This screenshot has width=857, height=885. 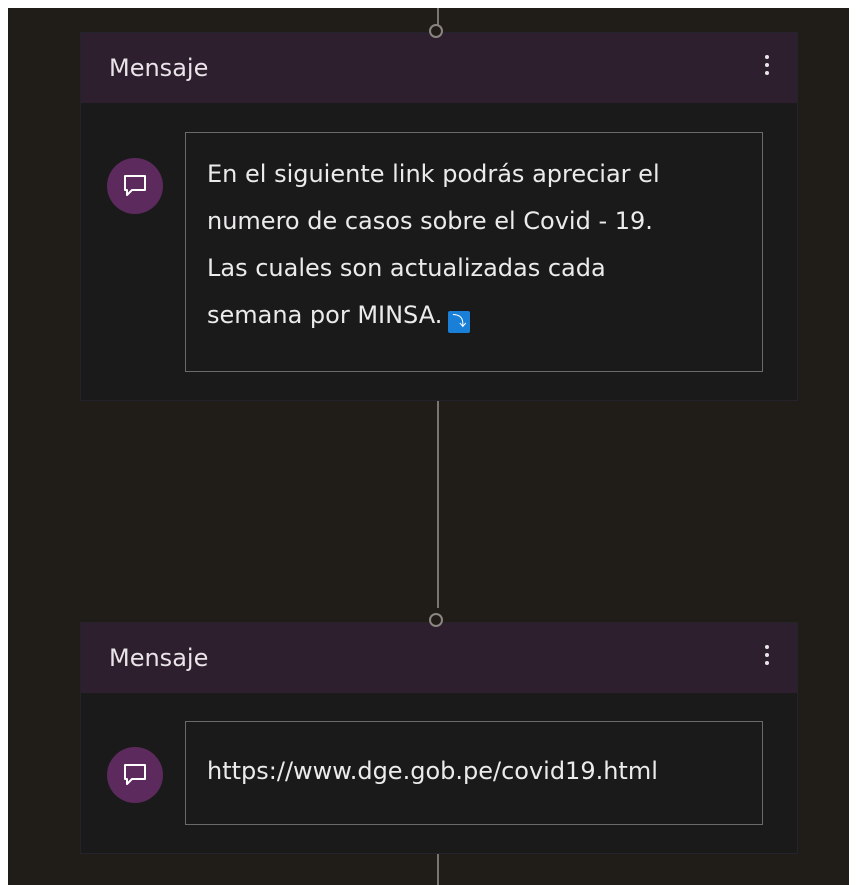 What do you see at coordinates (406, 268) in the screenshot?
I see `message-line: Las cuales son actualizadas cada` at bounding box center [406, 268].